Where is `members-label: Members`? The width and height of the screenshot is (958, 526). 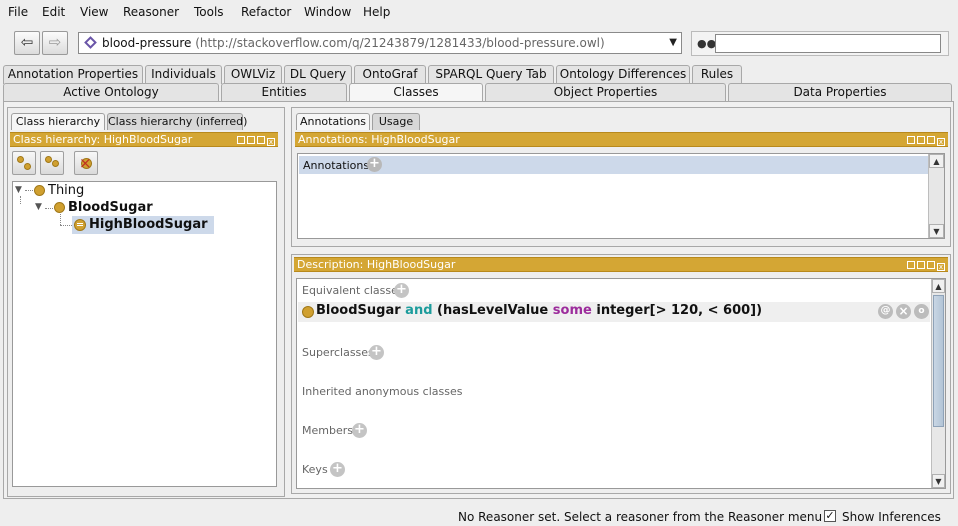
members-label: Members is located at coordinates (327, 430).